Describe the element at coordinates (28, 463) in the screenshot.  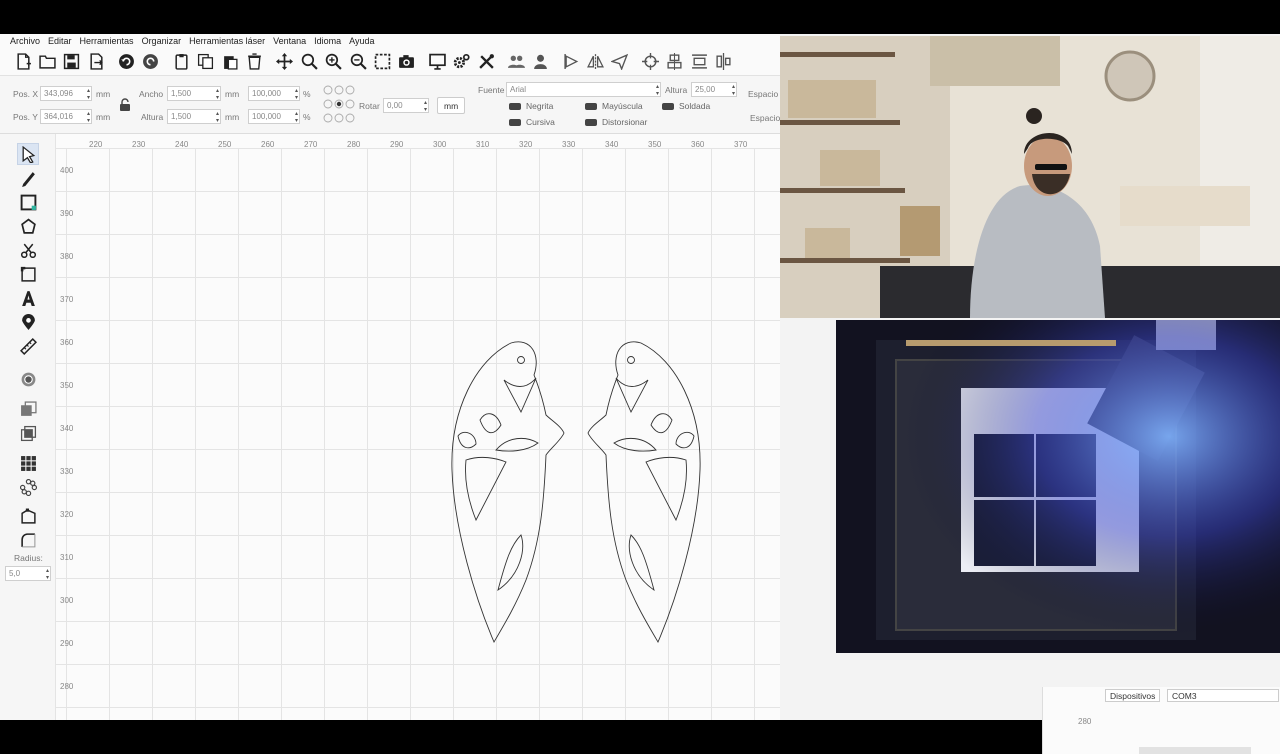
I see `grid-array-icon` at that location.